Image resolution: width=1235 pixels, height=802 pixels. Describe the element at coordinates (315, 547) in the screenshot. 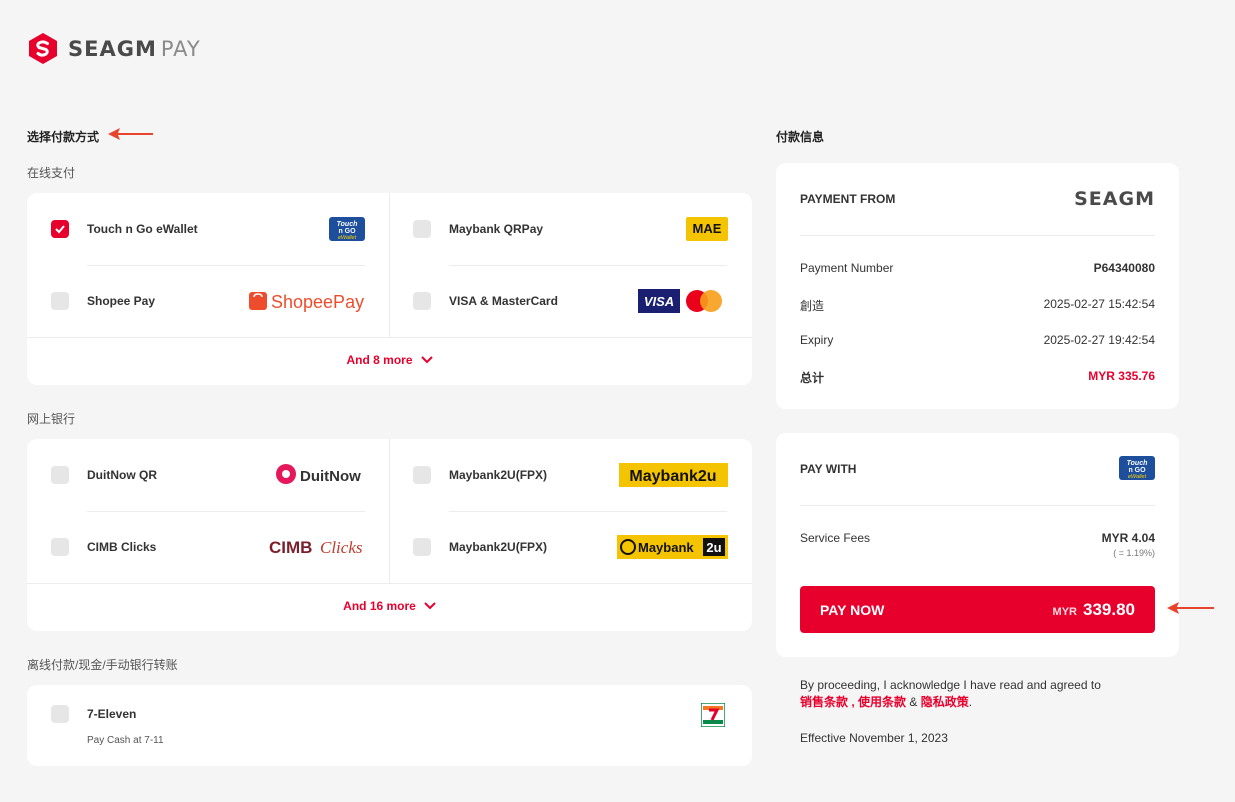

I see `cimb-clicks-logo: CIMB Clicks` at that location.